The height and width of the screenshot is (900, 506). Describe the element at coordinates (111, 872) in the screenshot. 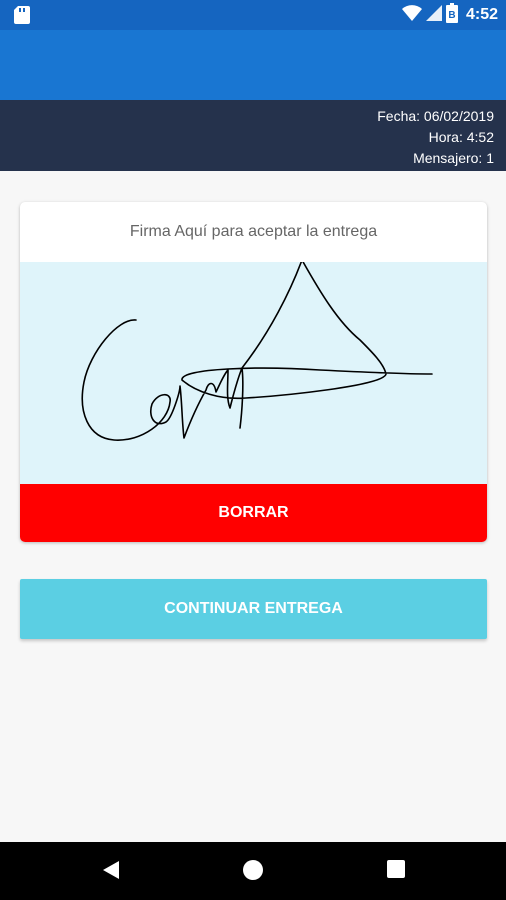

I see `back-icon` at that location.